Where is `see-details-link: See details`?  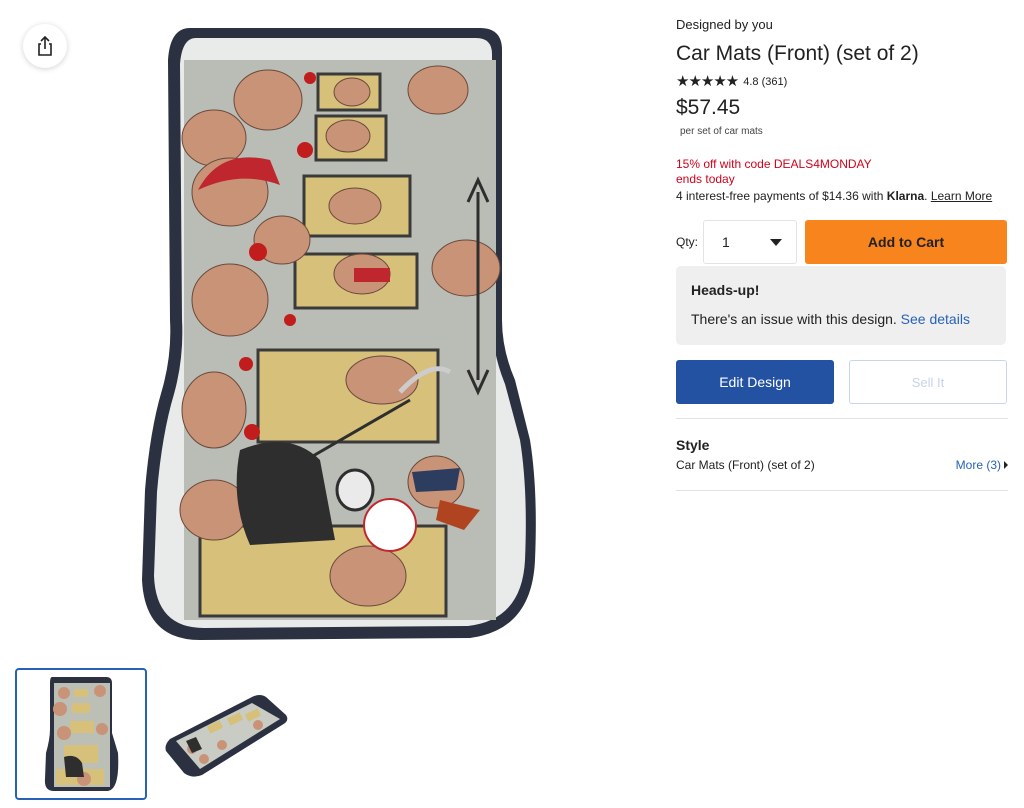
see-details-link: See details is located at coordinates (935, 319).